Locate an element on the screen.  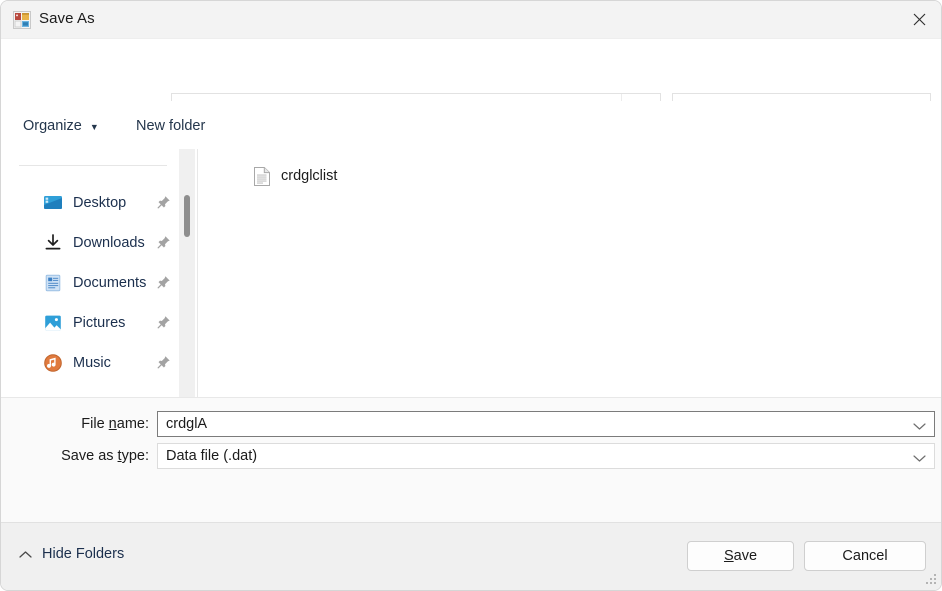
sidebar-item-label: Documents is located at coordinates (110, 283).